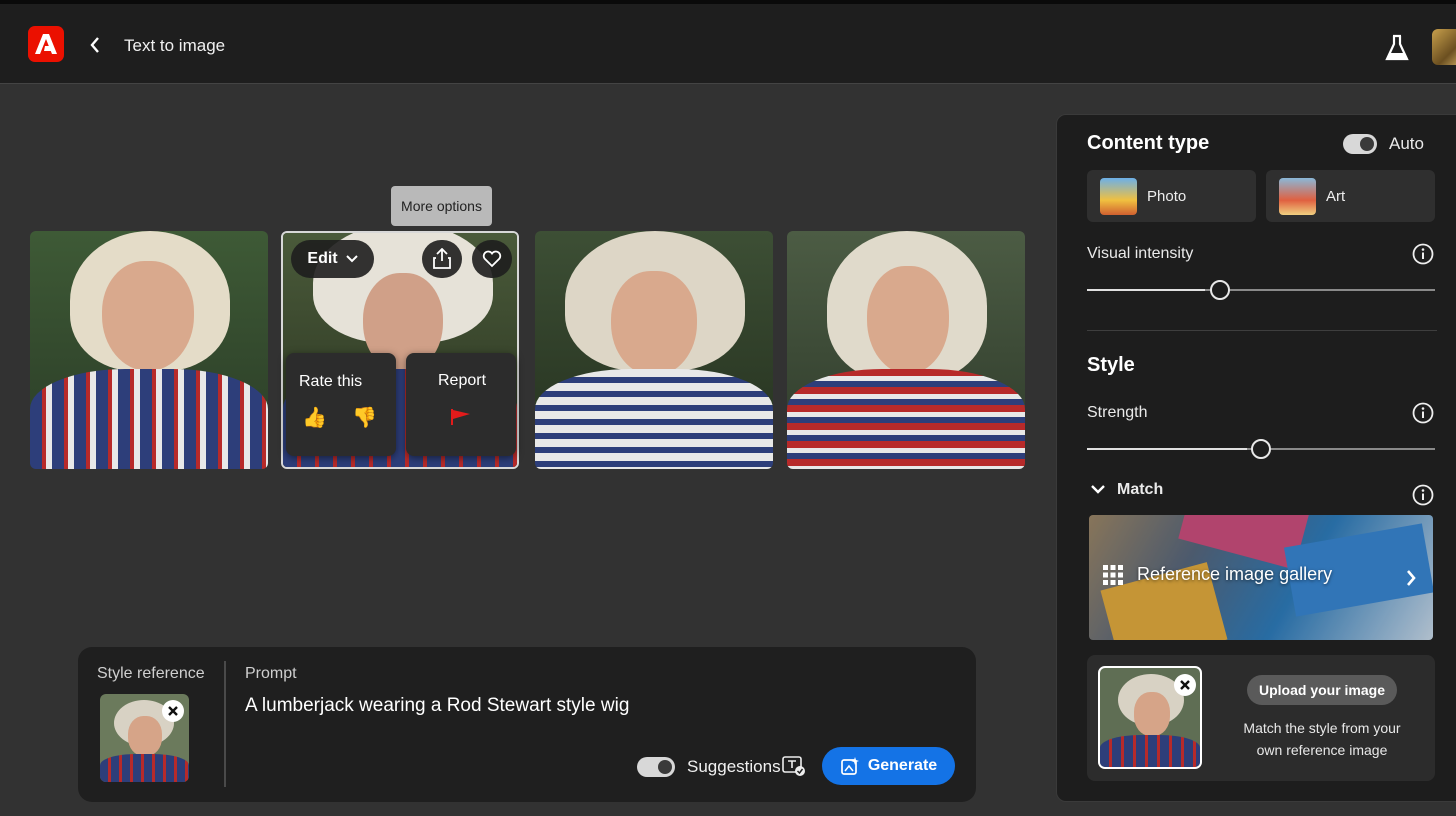  I want to click on thumbs-up-icon: 👍, so click(314, 417).